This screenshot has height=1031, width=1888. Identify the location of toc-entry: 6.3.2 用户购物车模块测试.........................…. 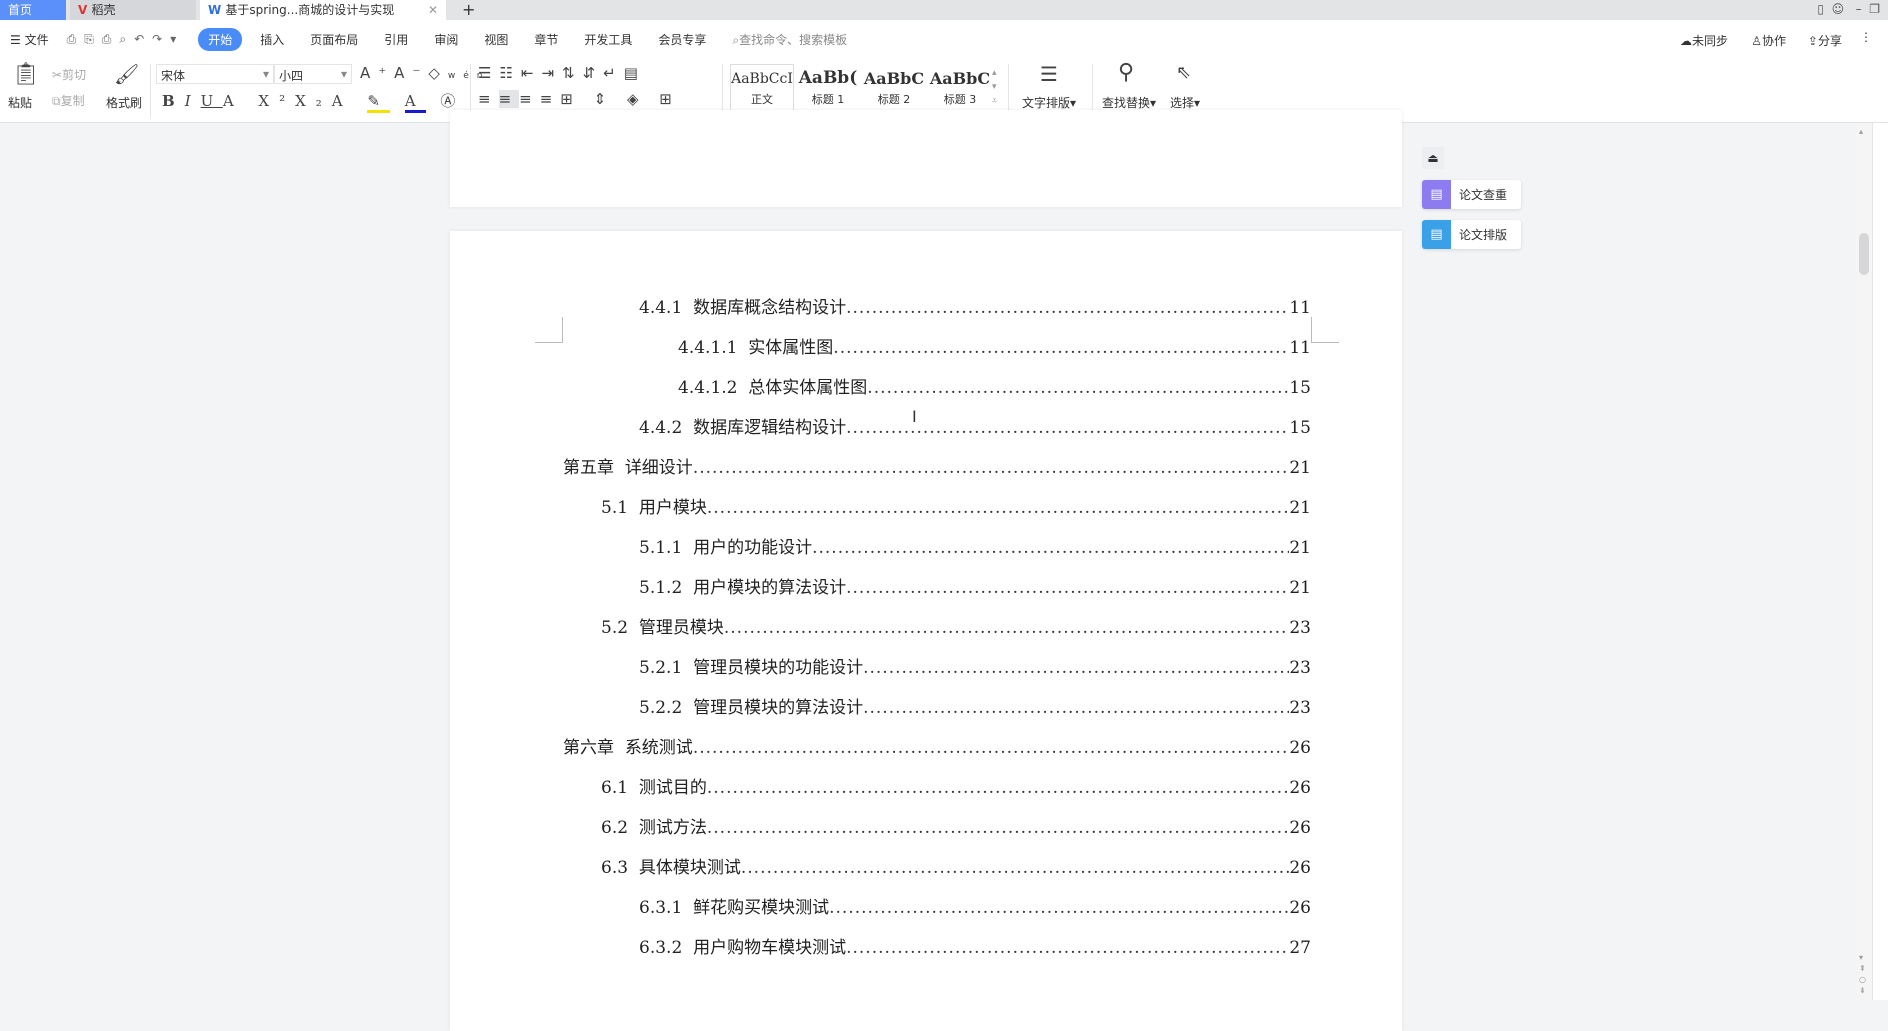
(975, 945).